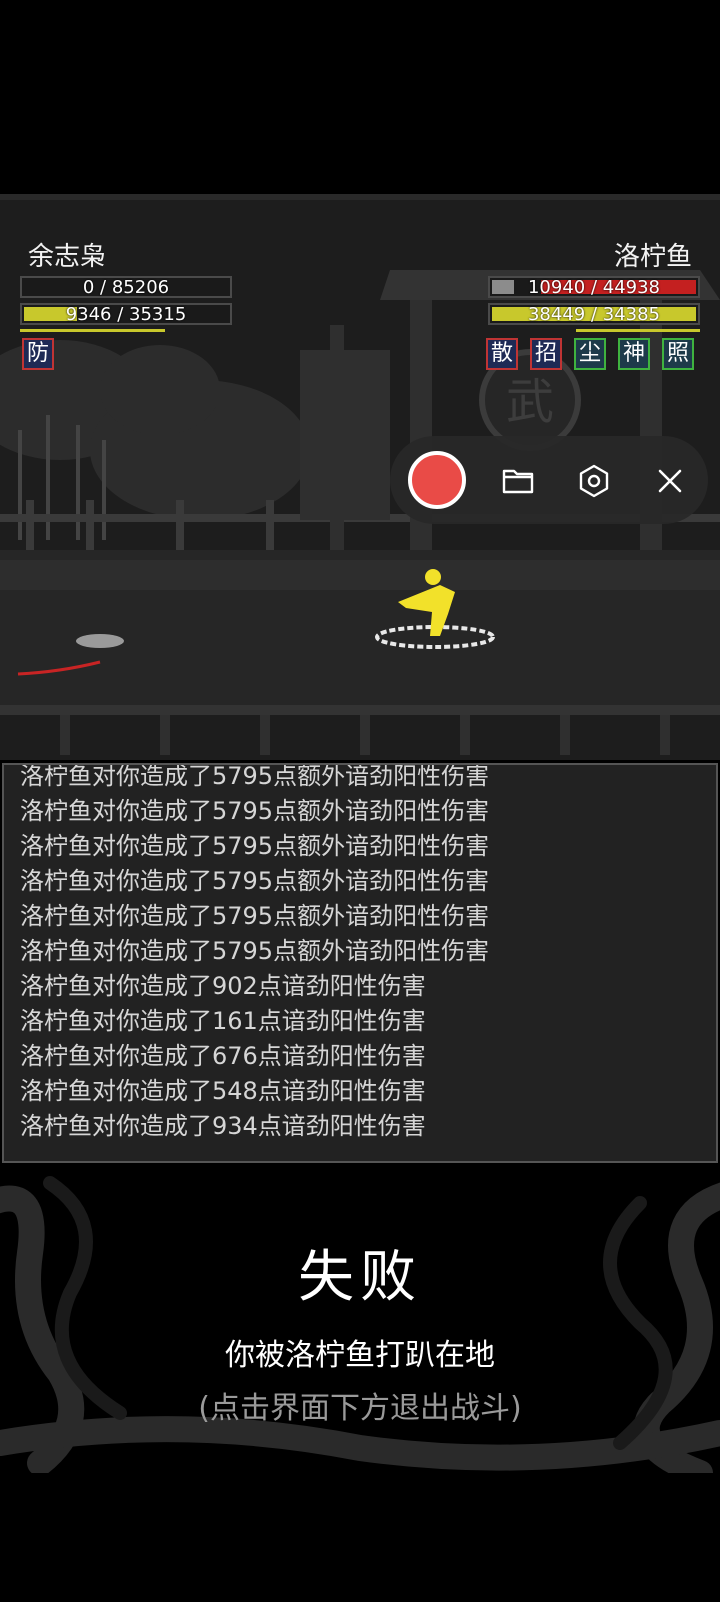 The width and height of the screenshot is (720, 1602). Describe the element at coordinates (67, 257) in the screenshot. I see `player-name: 余志枭` at that location.